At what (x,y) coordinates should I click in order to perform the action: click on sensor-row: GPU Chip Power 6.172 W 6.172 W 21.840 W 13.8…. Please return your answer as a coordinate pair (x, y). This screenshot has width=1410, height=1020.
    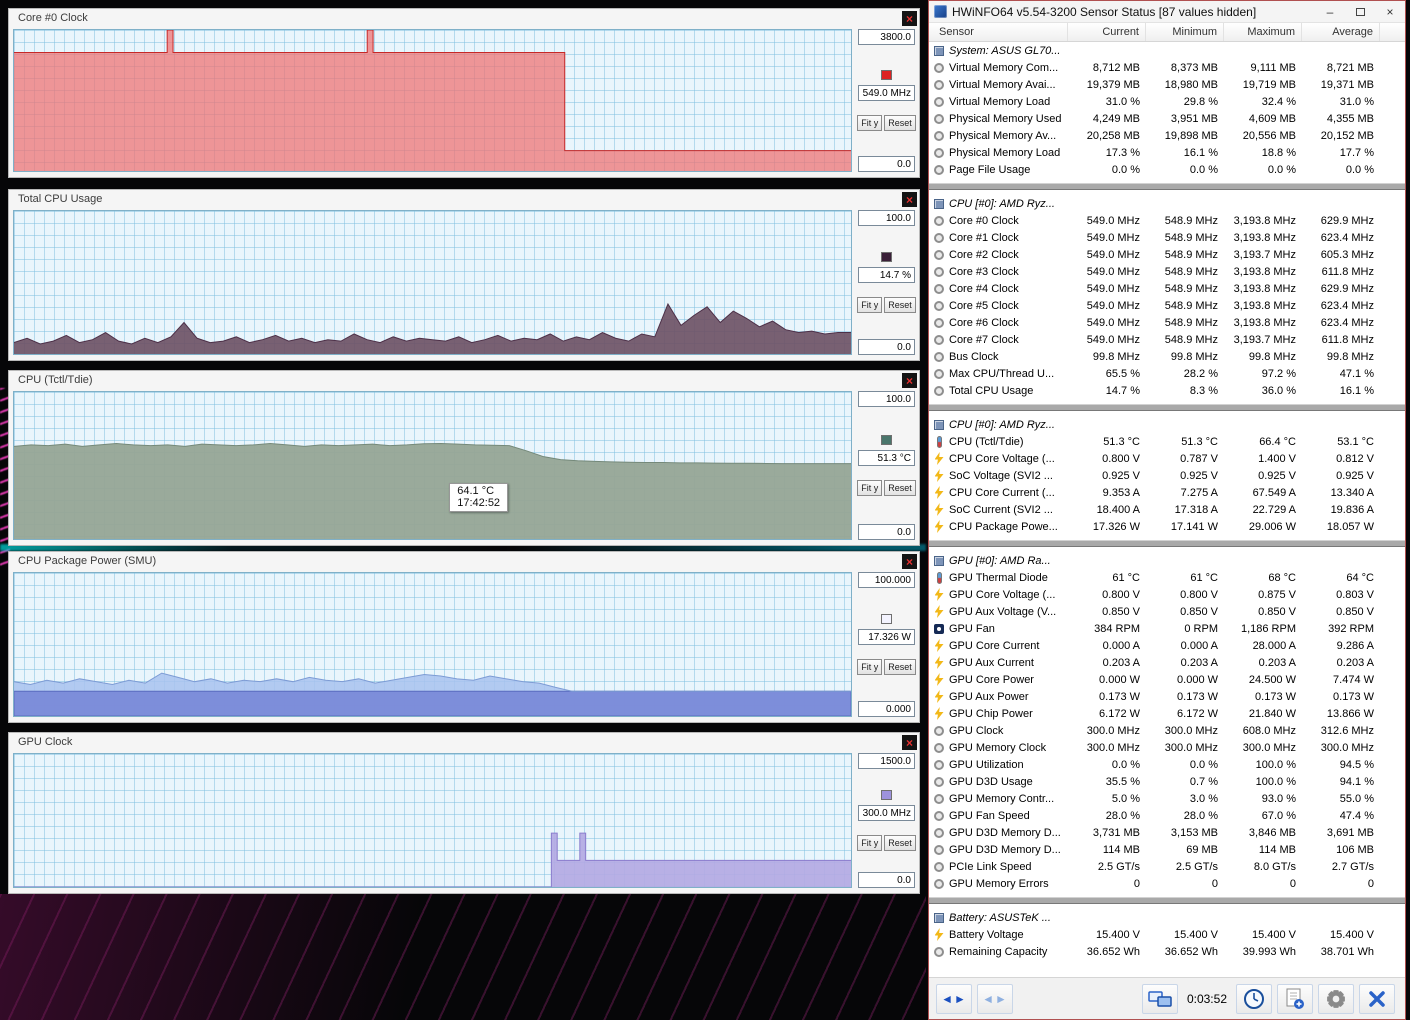
    Looking at the image, I should click on (1167, 713).